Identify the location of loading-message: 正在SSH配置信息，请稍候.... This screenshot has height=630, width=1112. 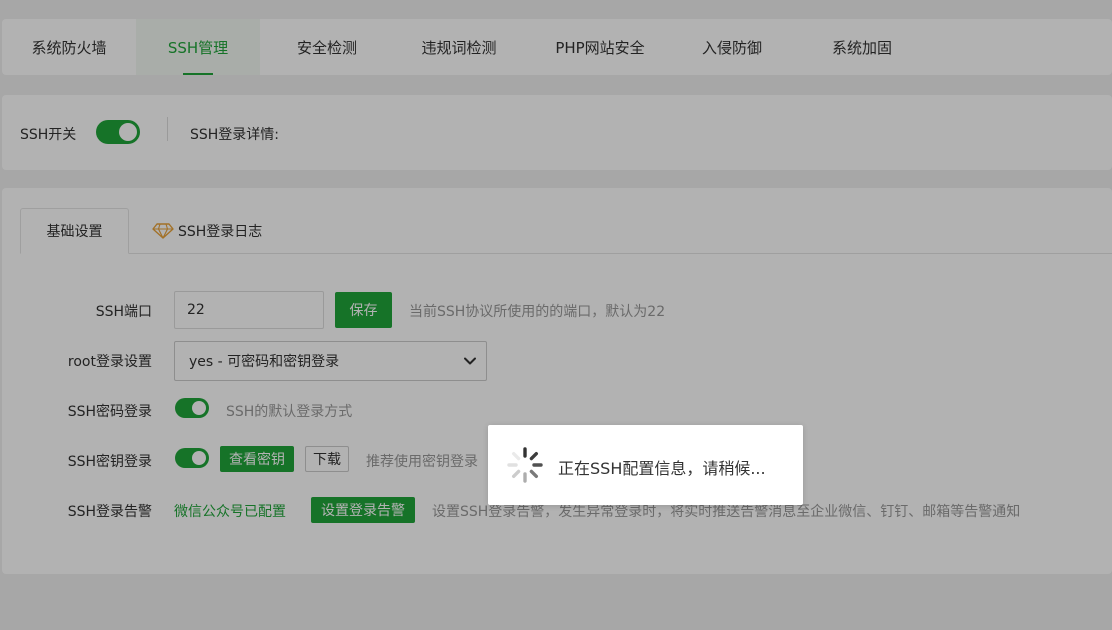
(662, 468).